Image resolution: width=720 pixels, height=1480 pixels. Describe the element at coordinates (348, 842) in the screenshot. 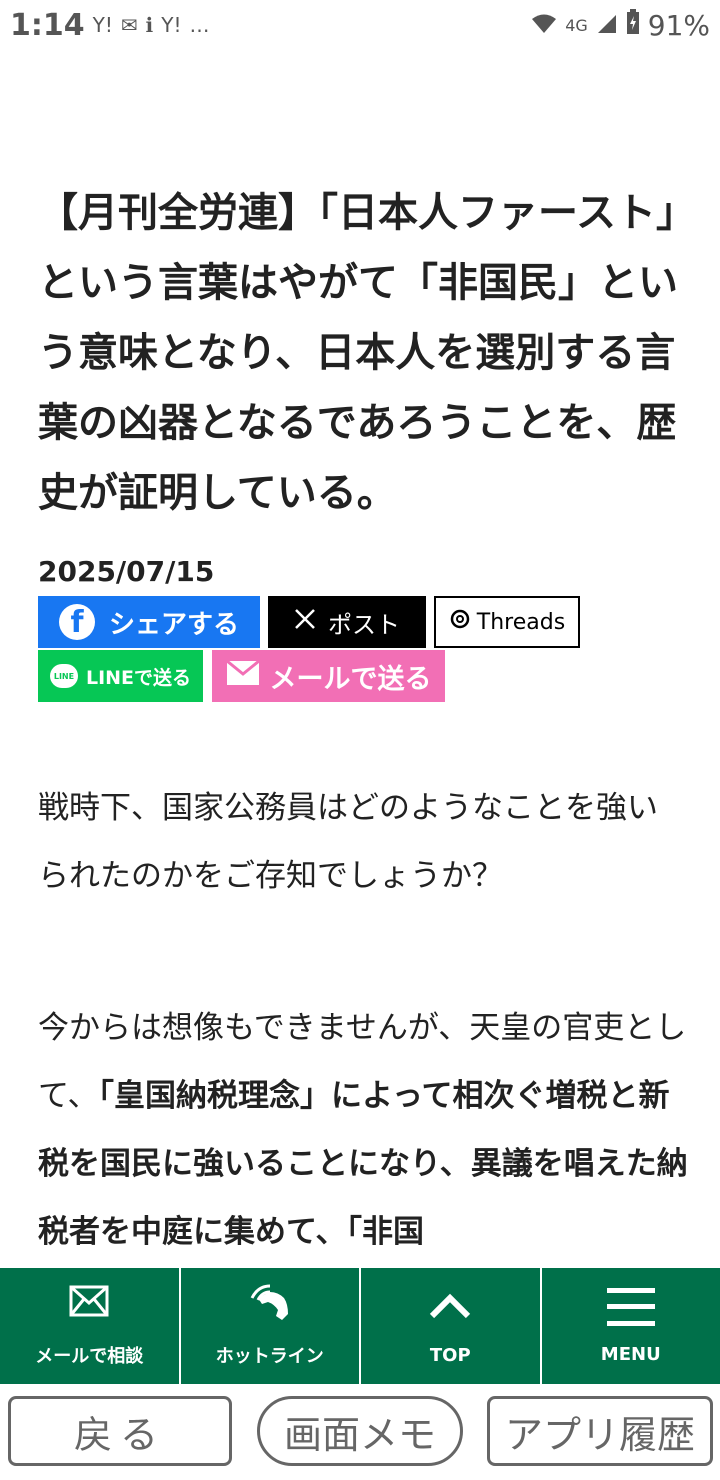

I see `article-paragraph-1: 戦時下、国家公務員はどのようなことを強いられたのかをご存知でしょうか？` at that location.